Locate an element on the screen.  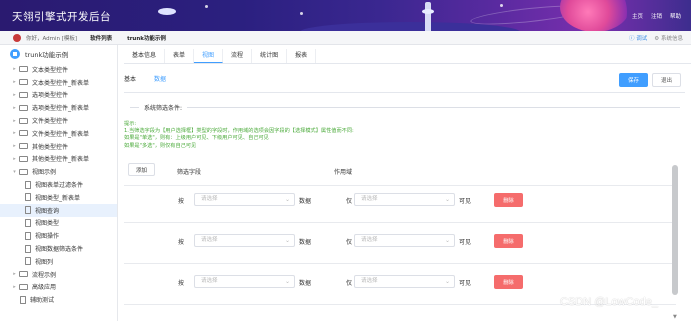
scrollbar is located at coordinates (675, 230).